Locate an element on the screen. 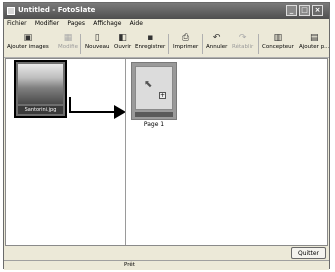 This screenshot has width=335, height=272. status-text: Prêt is located at coordinates (129, 265).